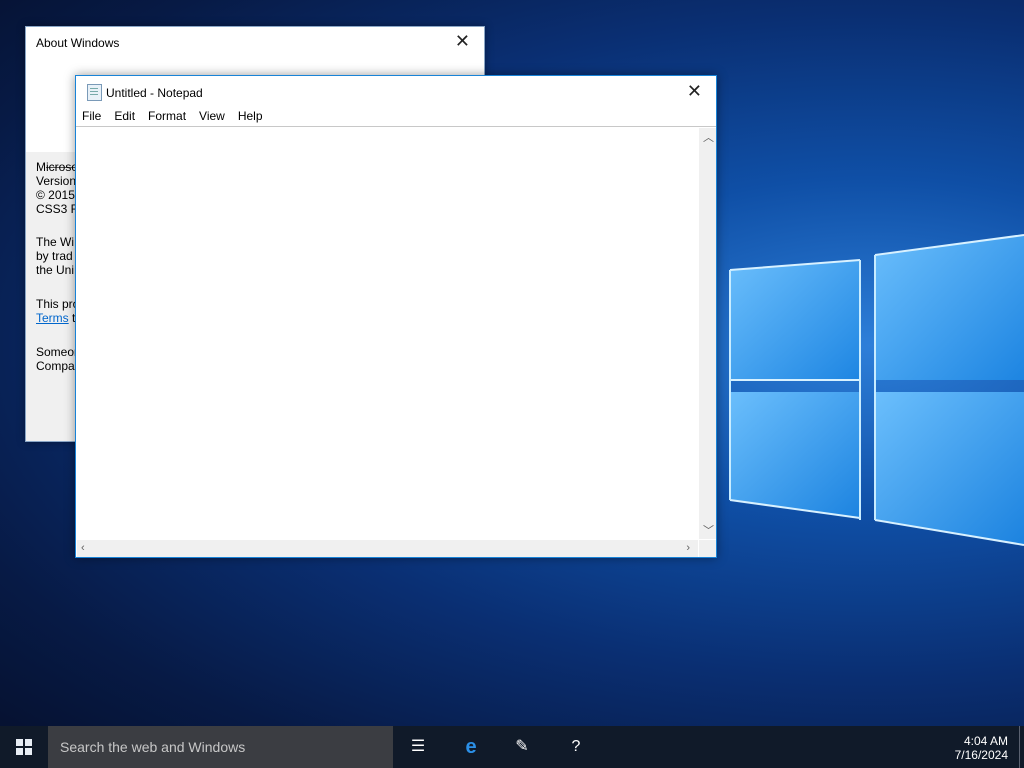 The height and width of the screenshot is (768, 1024). Describe the element at coordinates (255, 42) in the screenshot. I see `about-titlebar: About Windows ✕` at that location.